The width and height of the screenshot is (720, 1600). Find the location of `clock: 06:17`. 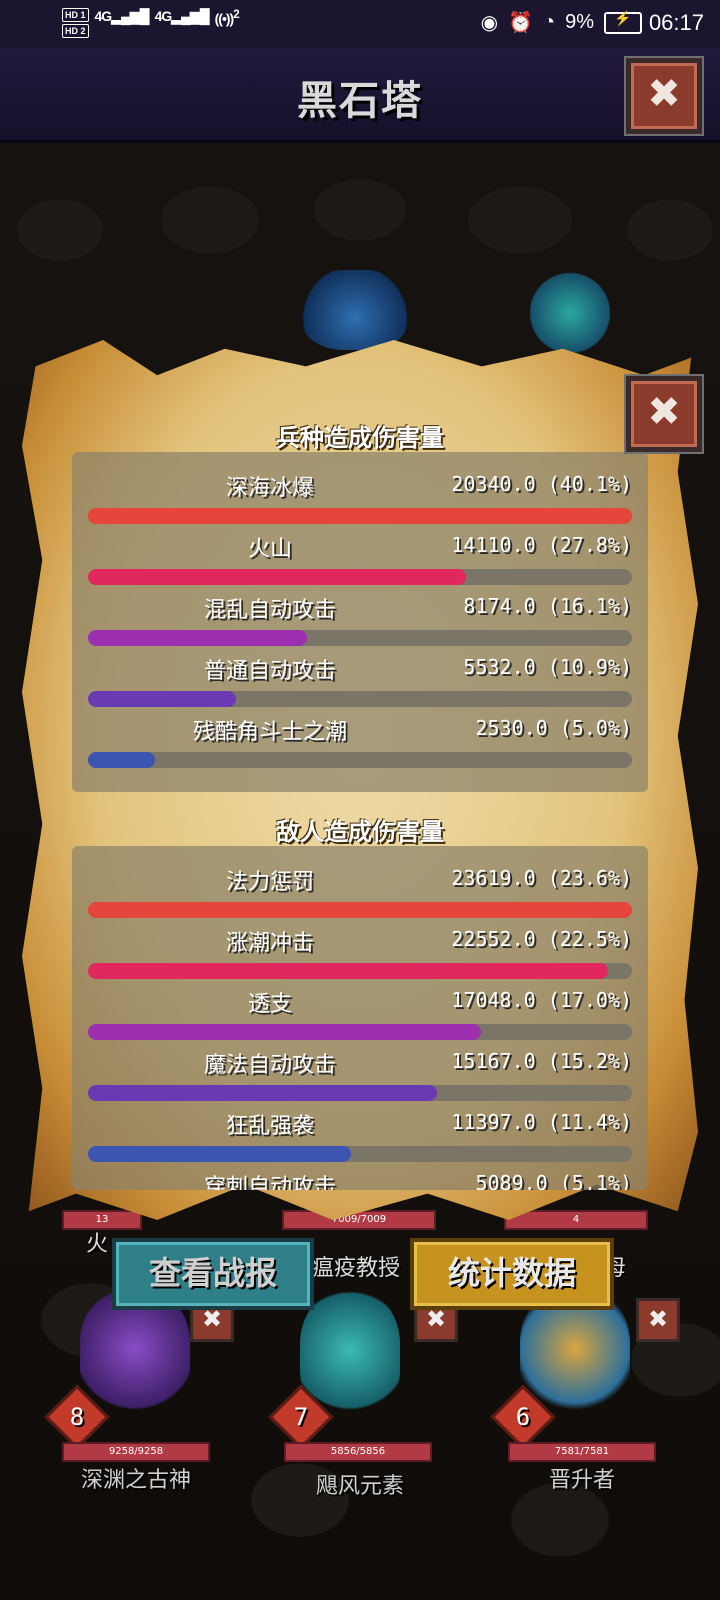

clock: 06:17 is located at coordinates (676, 22).